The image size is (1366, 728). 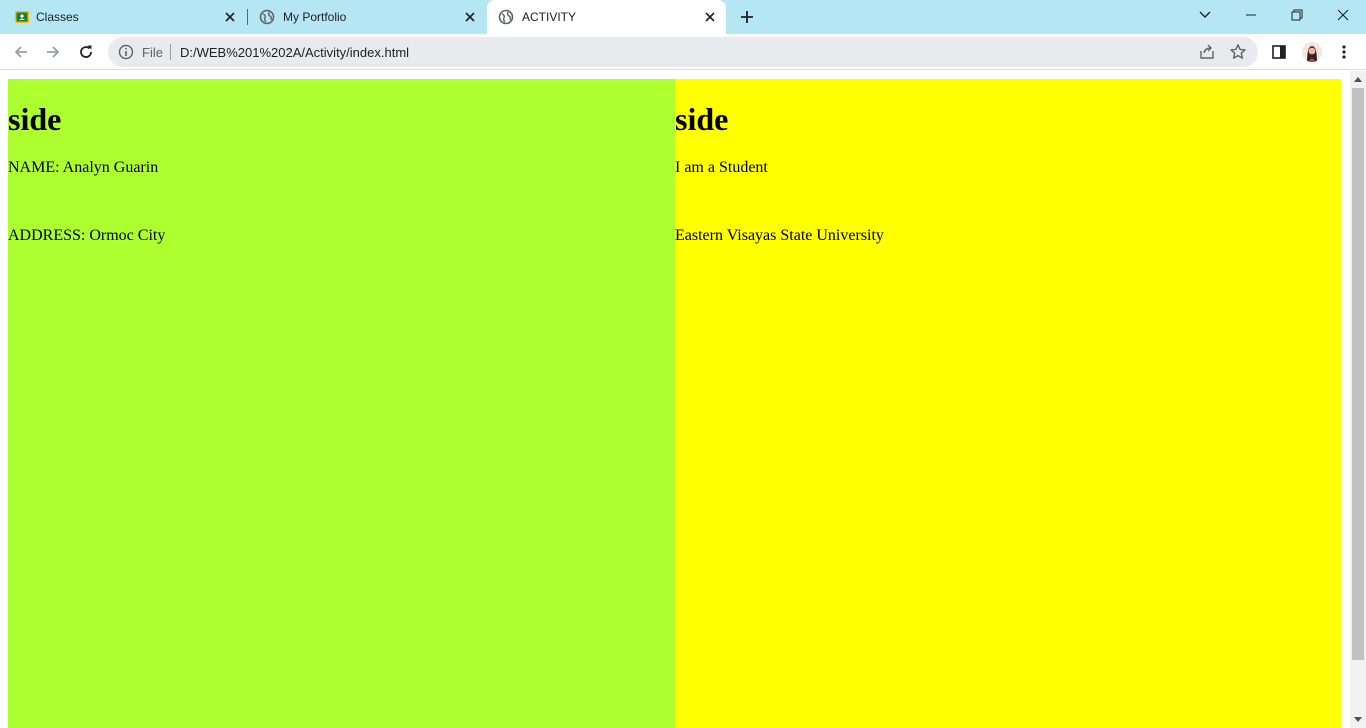 I want to click on address-text: ADDRESS: Ormoc City, so click(x=87, y=235).